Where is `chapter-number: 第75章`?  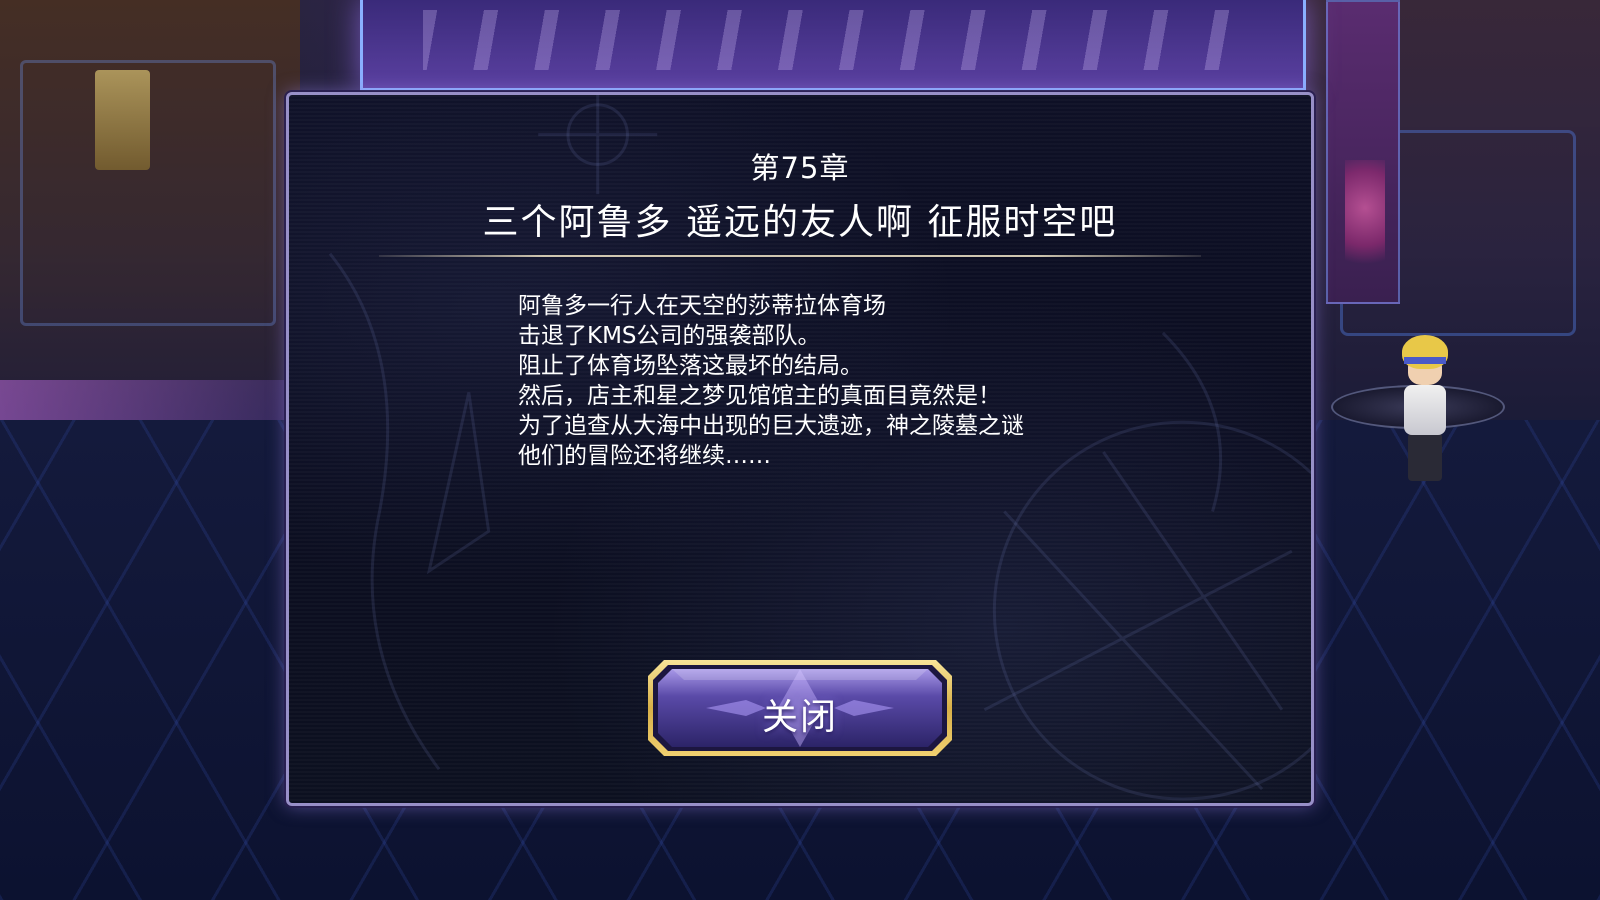
chapter-number: 第75章 is located at coordinates (800, 168).